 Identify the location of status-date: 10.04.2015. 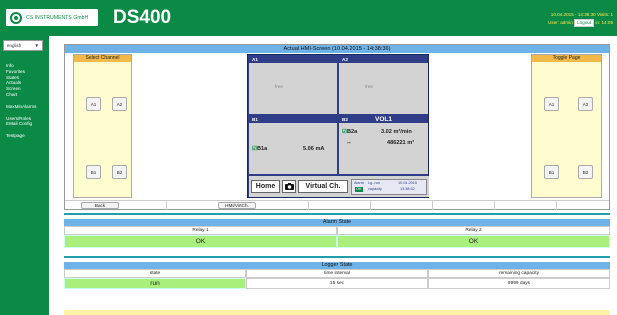
(408, 183).